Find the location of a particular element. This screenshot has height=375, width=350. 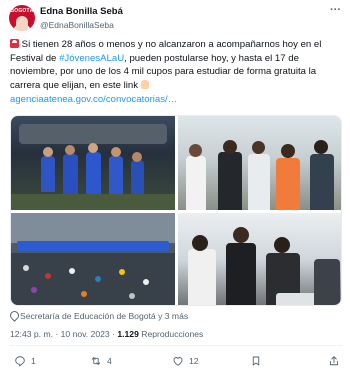

like-count: 12 is located at coordinates (194, 361).